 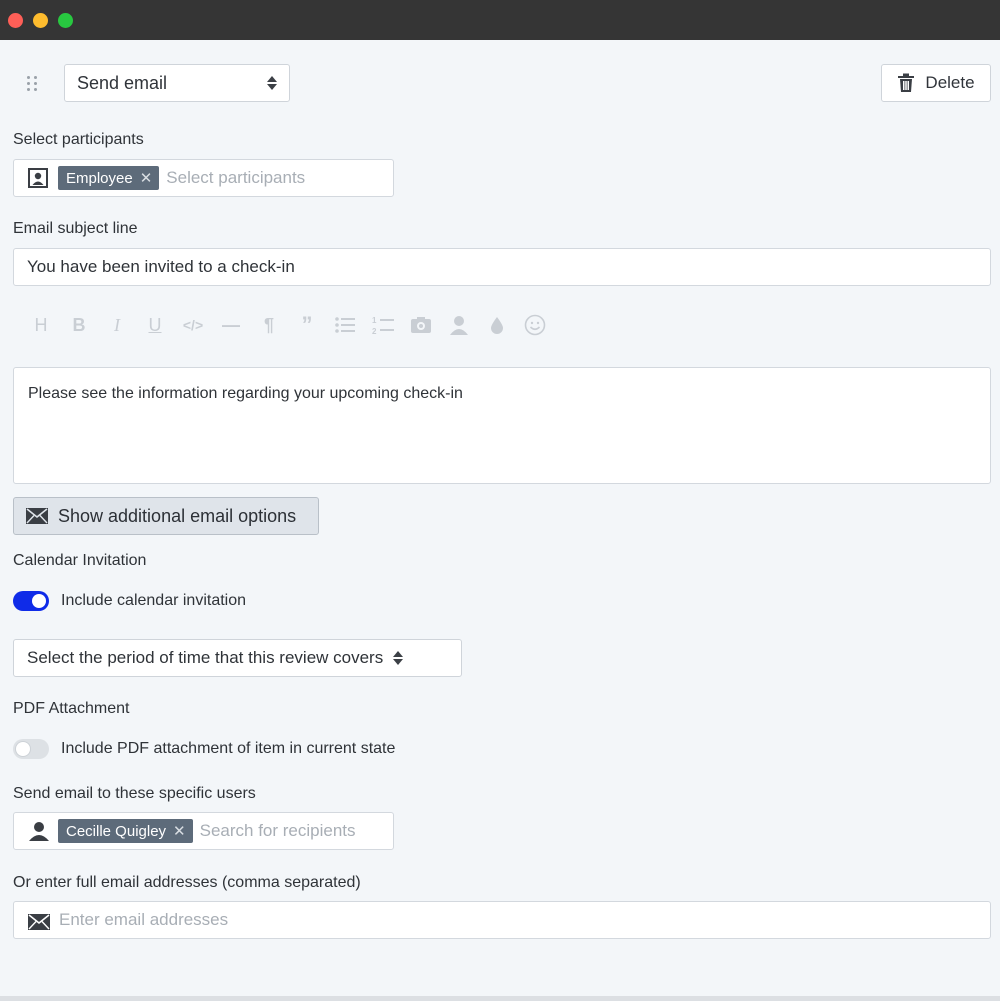 I want to click on underline-icon: U, so click(x=155, y=325).